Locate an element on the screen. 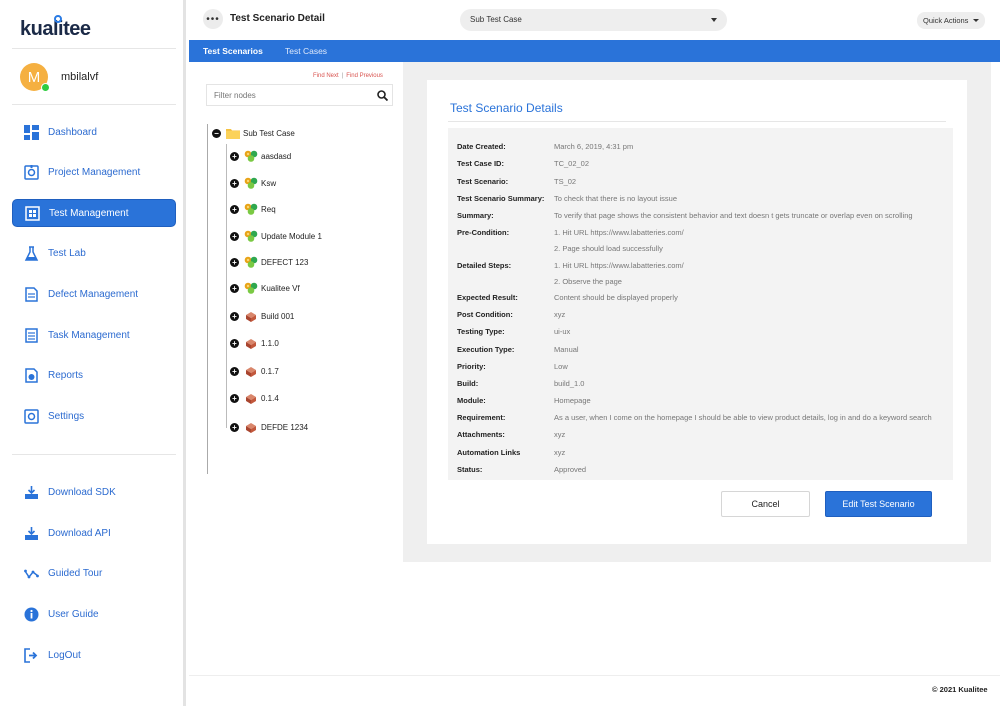 The width and height of the screenshot is (1000, 706). tree-branch-line is located at coordinates (226, 286).